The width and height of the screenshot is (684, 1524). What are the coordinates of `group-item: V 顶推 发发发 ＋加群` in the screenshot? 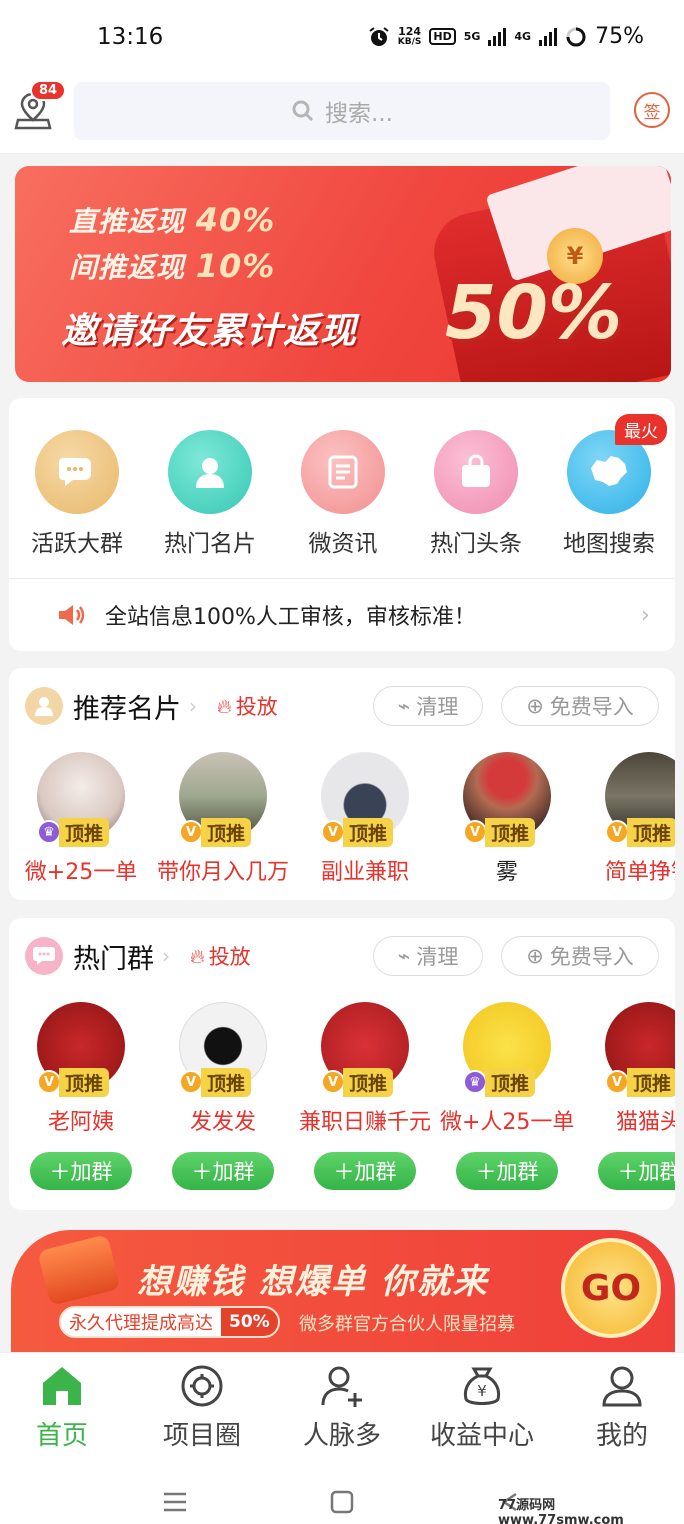 It's located at (223, 1096).